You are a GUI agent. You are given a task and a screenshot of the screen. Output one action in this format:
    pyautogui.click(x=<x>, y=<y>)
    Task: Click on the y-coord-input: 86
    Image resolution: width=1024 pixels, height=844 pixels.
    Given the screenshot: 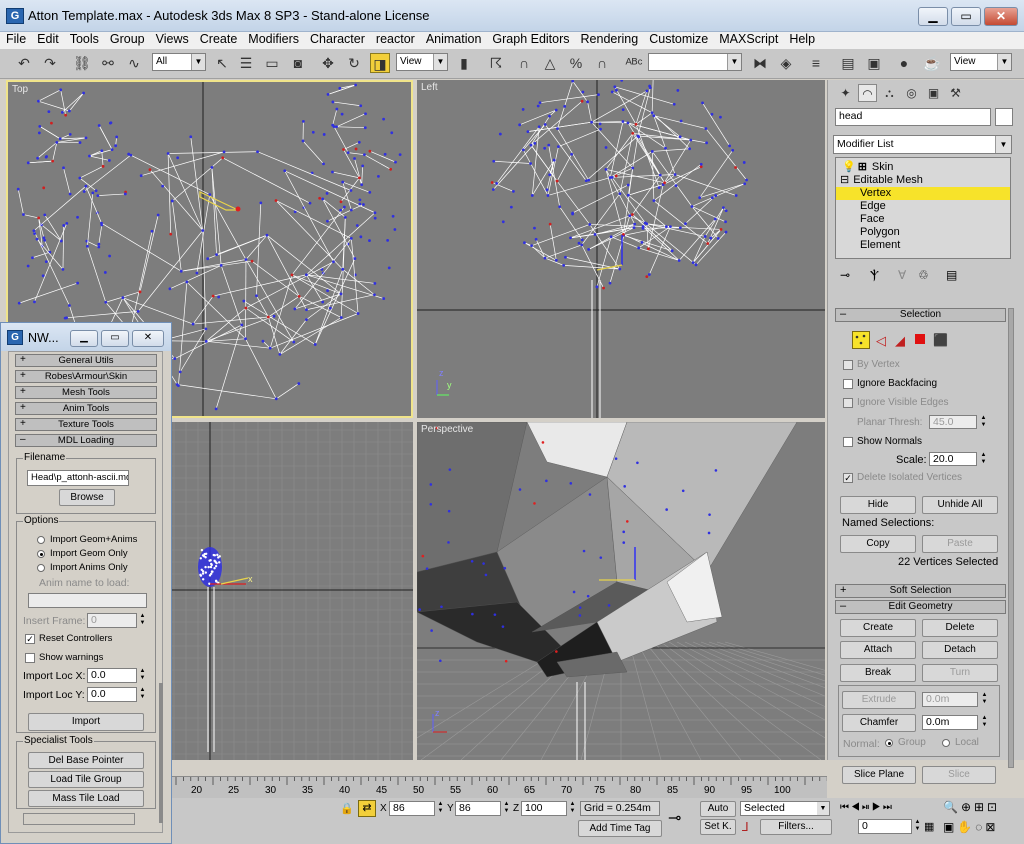 What is the action you would take?
    pyautogui.click(x=478, y=808)
    